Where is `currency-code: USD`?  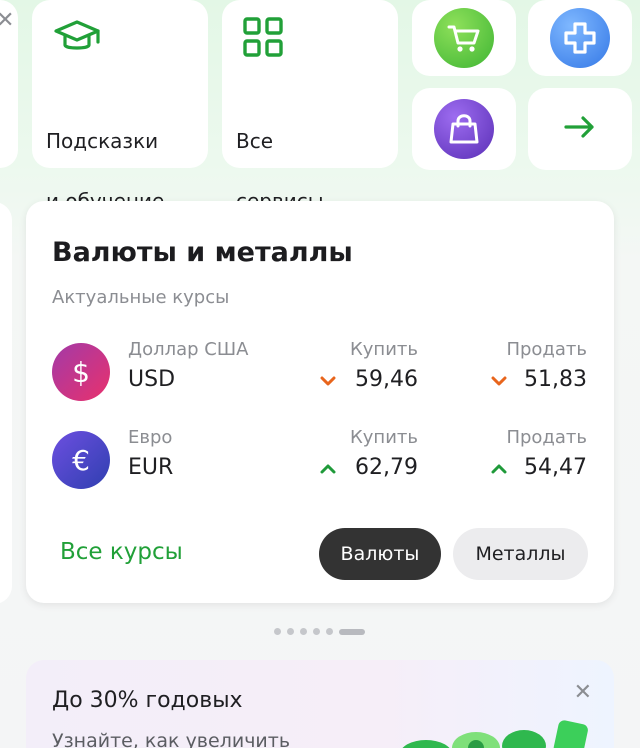
currency-code: USD is located at coordinates (152, 379).